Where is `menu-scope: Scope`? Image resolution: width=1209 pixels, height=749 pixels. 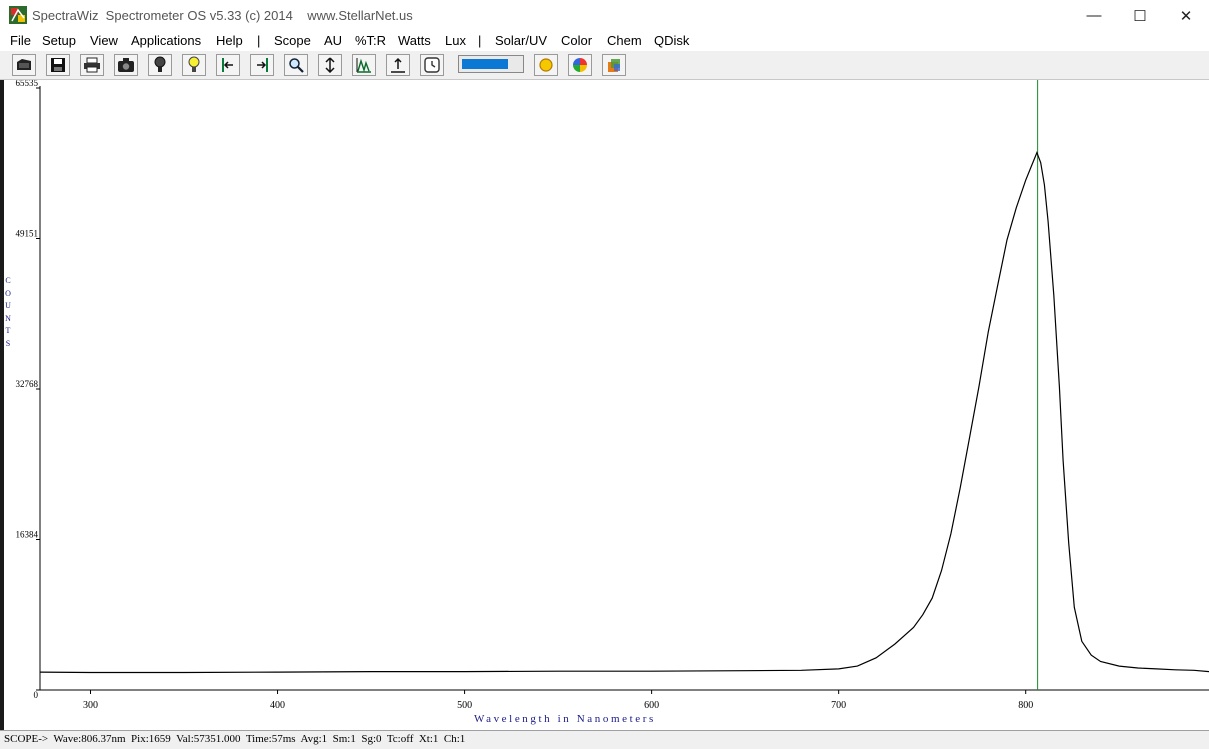 menu-scope: Scope is located at coordinates (292, 40).